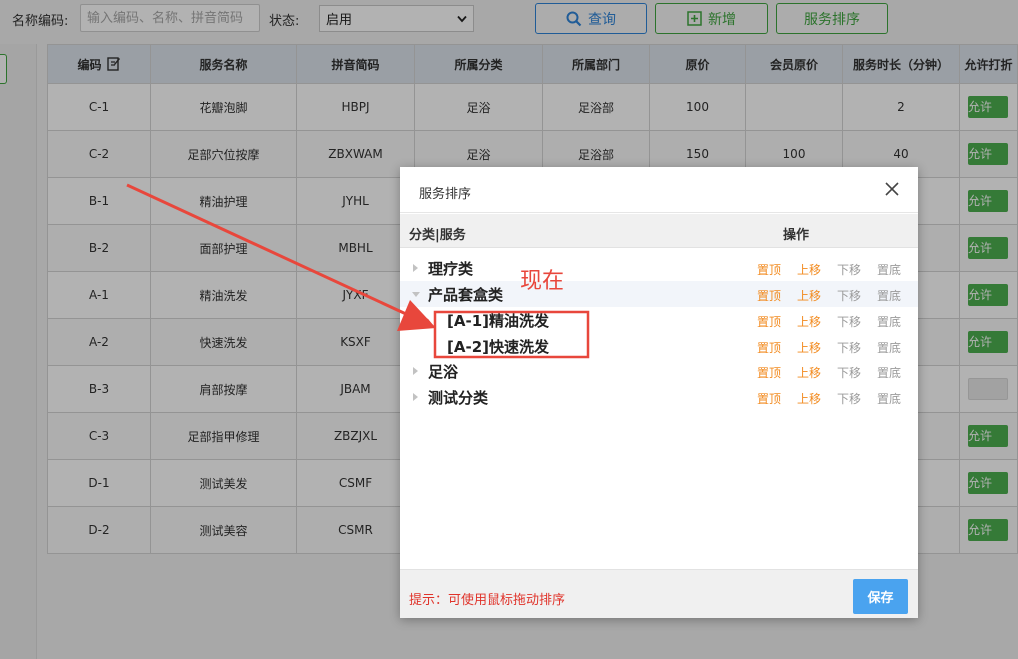 This screenshot has width=1018, height=659. I want to click on caret-down-icon, so click(416, 294).